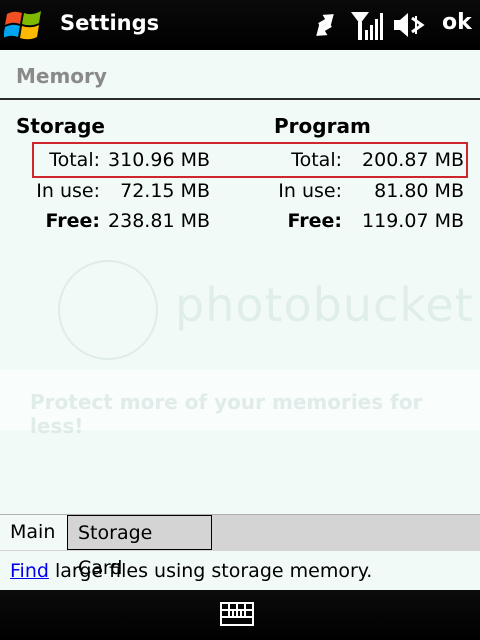 The height and width of the screenshot is (640, 480). What do you see at coordinates (316, 160) in the screenshot?
I see `program-total-label: Total:` at bounding box center [316, 160].